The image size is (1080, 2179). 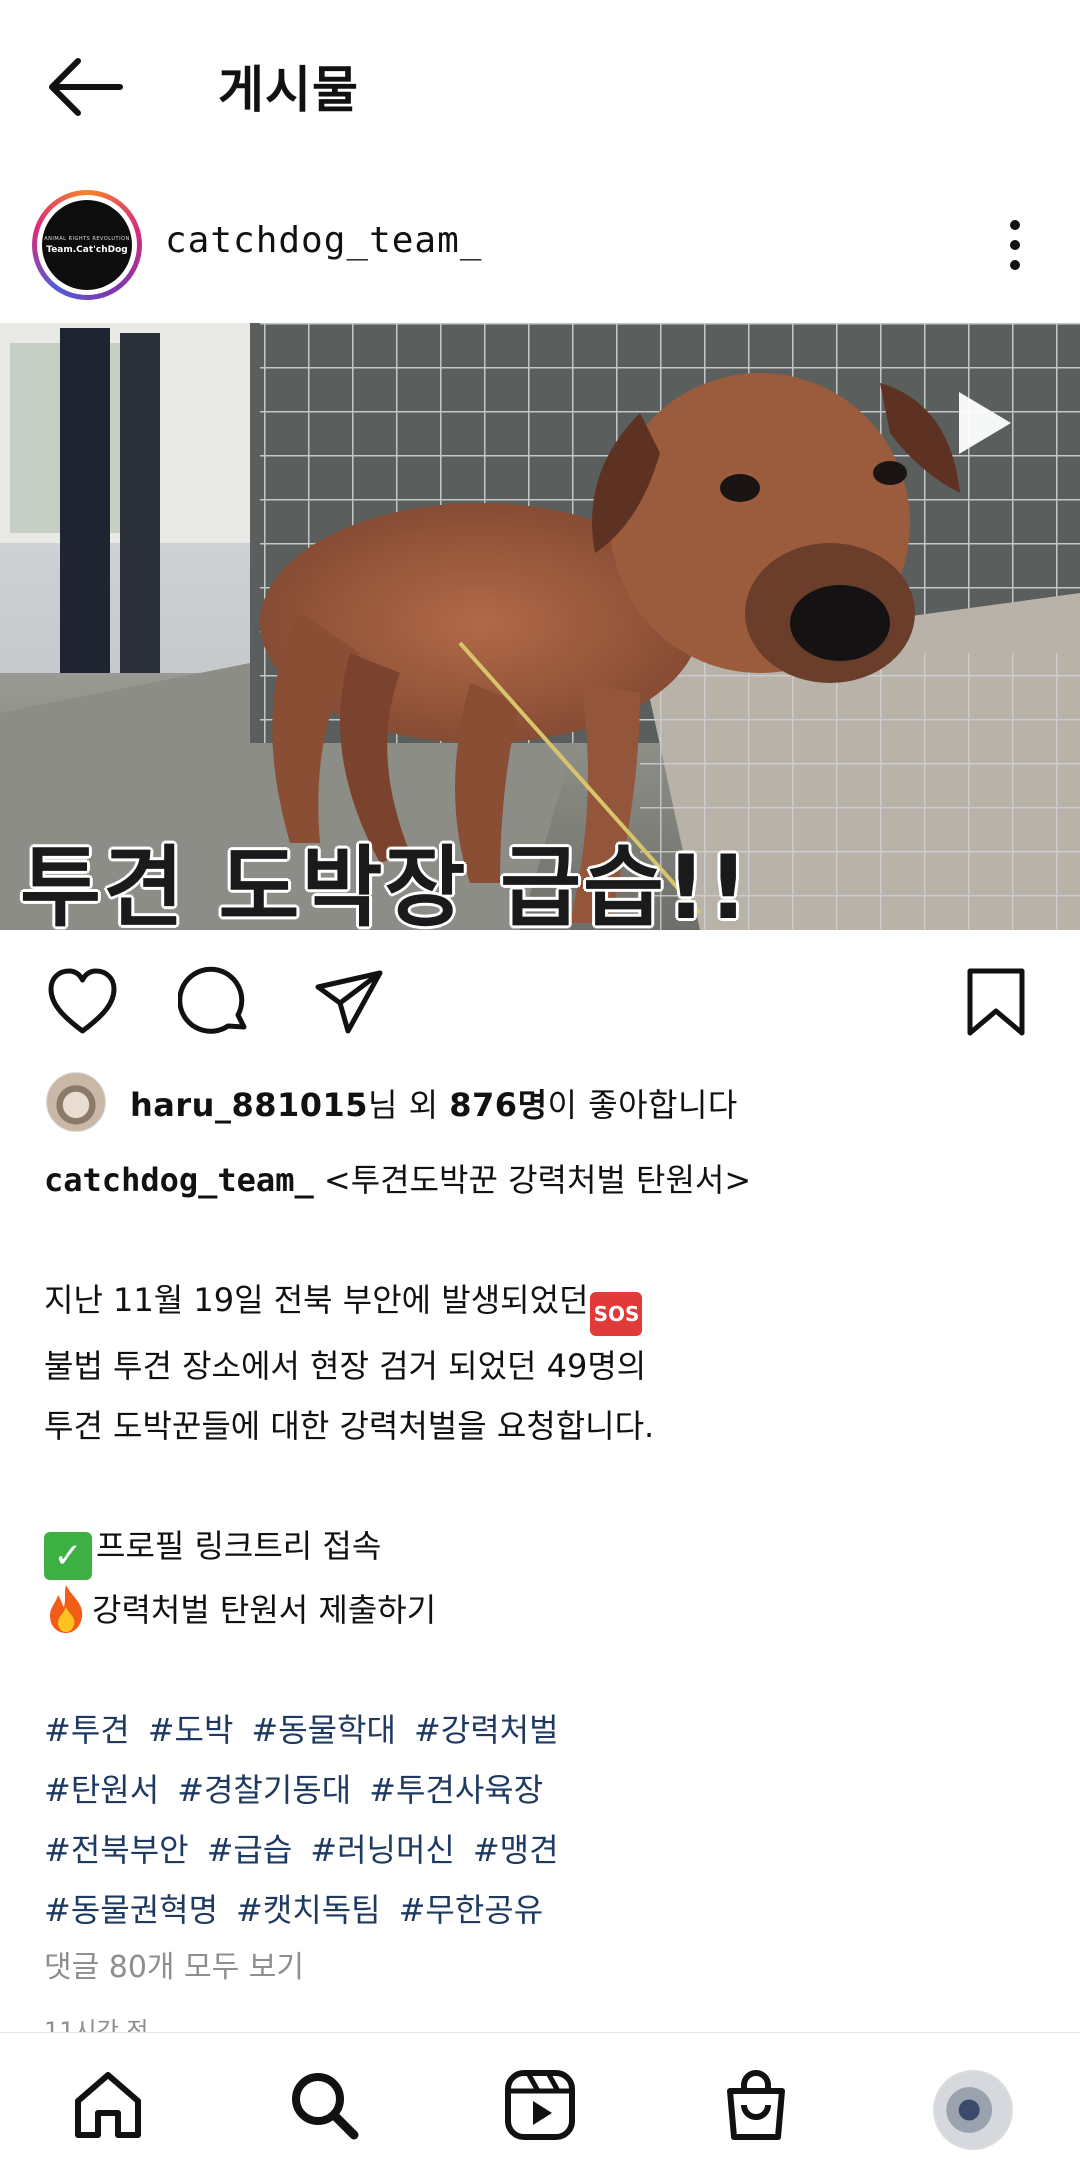 I want to click on page-title: 게시물, so click(x=288, y=90).